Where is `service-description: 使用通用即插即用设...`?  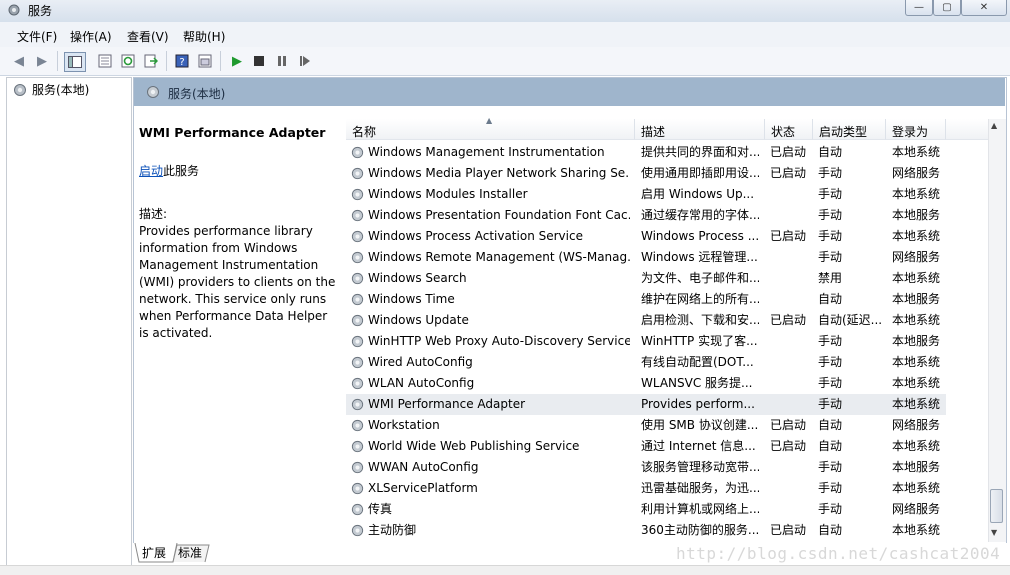
service-description: 使用通用即插即用设... is located at coordinates (700, 173).